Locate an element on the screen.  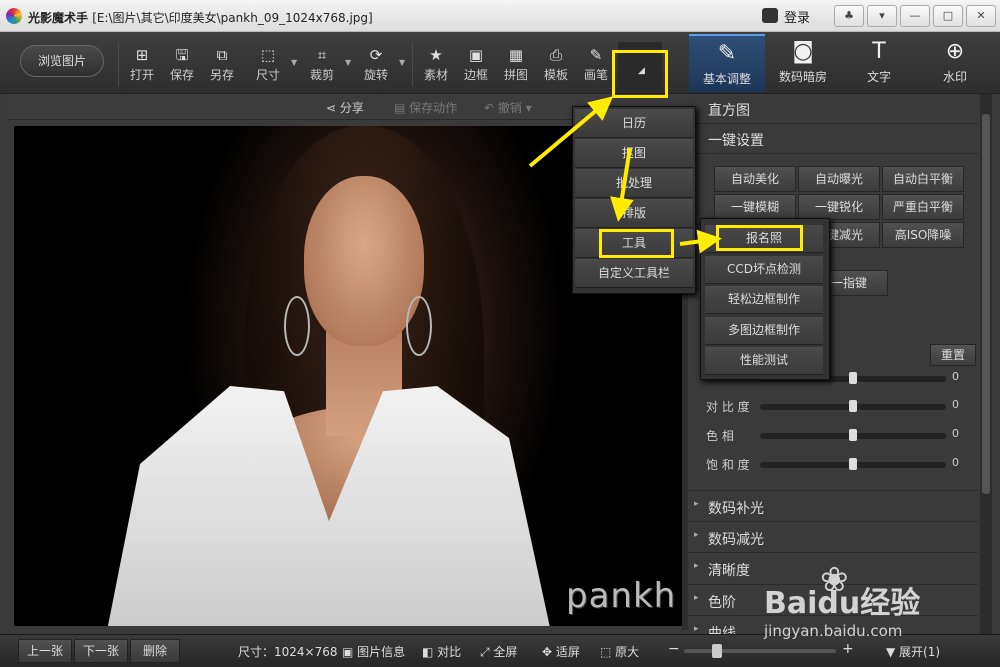
rotate-button: ⟳ 旋转 is located at coordinates (376, 64).